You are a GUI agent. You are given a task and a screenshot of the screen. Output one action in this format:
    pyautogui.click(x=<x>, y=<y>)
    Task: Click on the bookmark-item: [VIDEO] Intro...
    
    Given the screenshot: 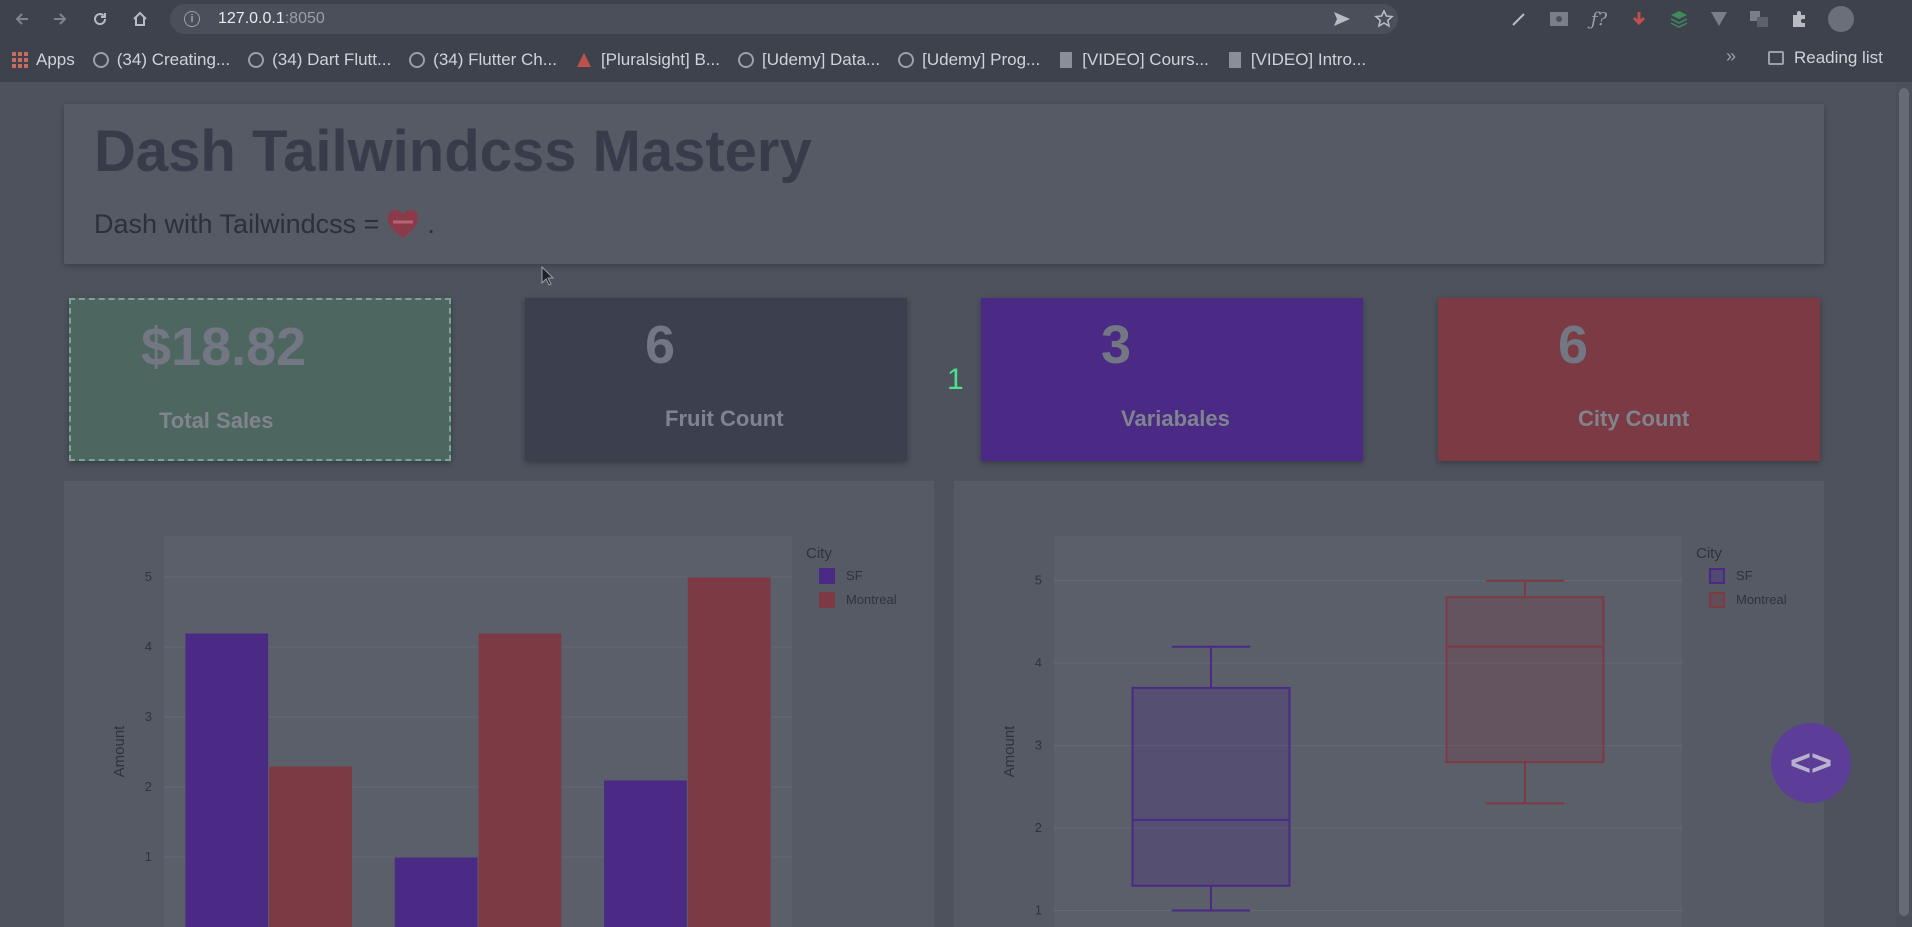 What is the action you would take?
    pyautogui.click(x=1296, y=60)
    